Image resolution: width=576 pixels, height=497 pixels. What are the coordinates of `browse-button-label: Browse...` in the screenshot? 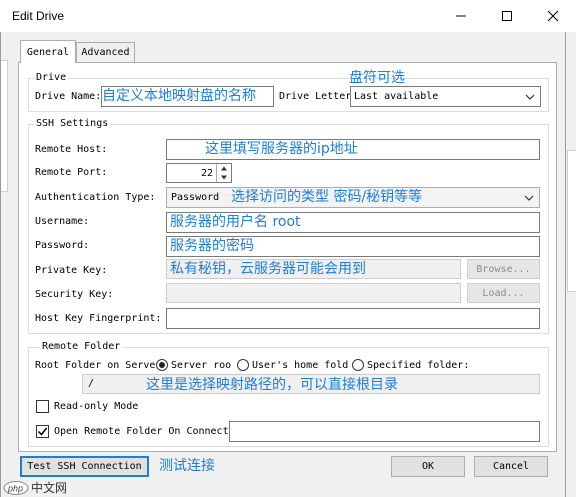 It's located at (503, 269).